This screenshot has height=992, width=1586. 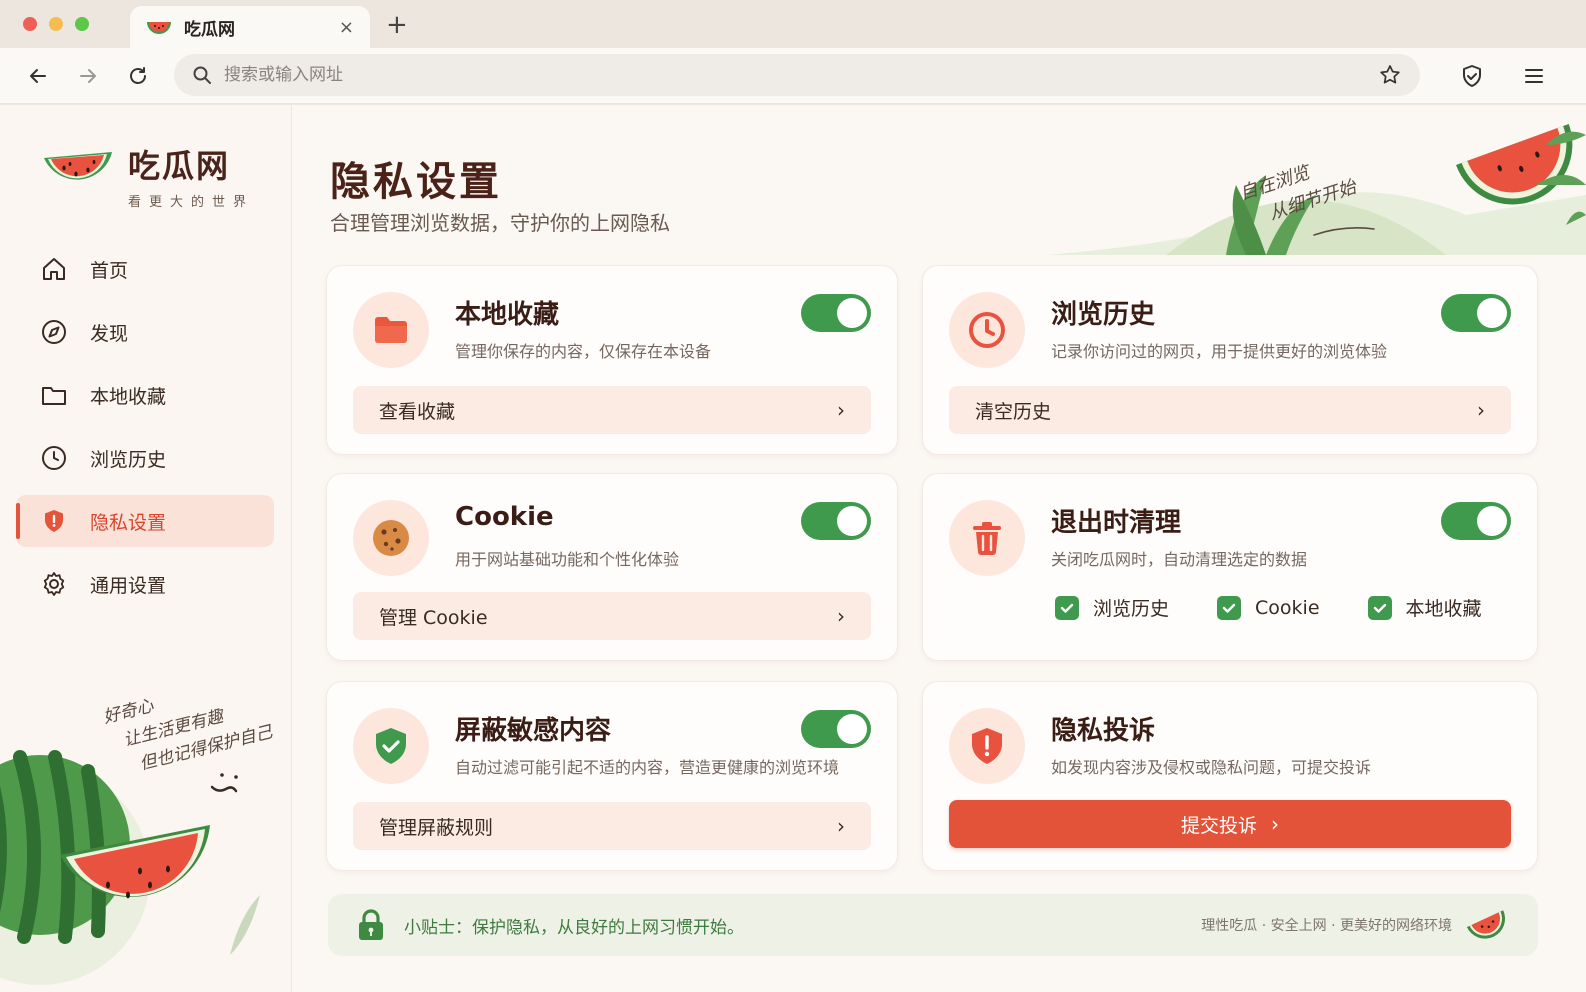 I want to click on card-title: 隐私投诉, so click(x=1103, y=731).